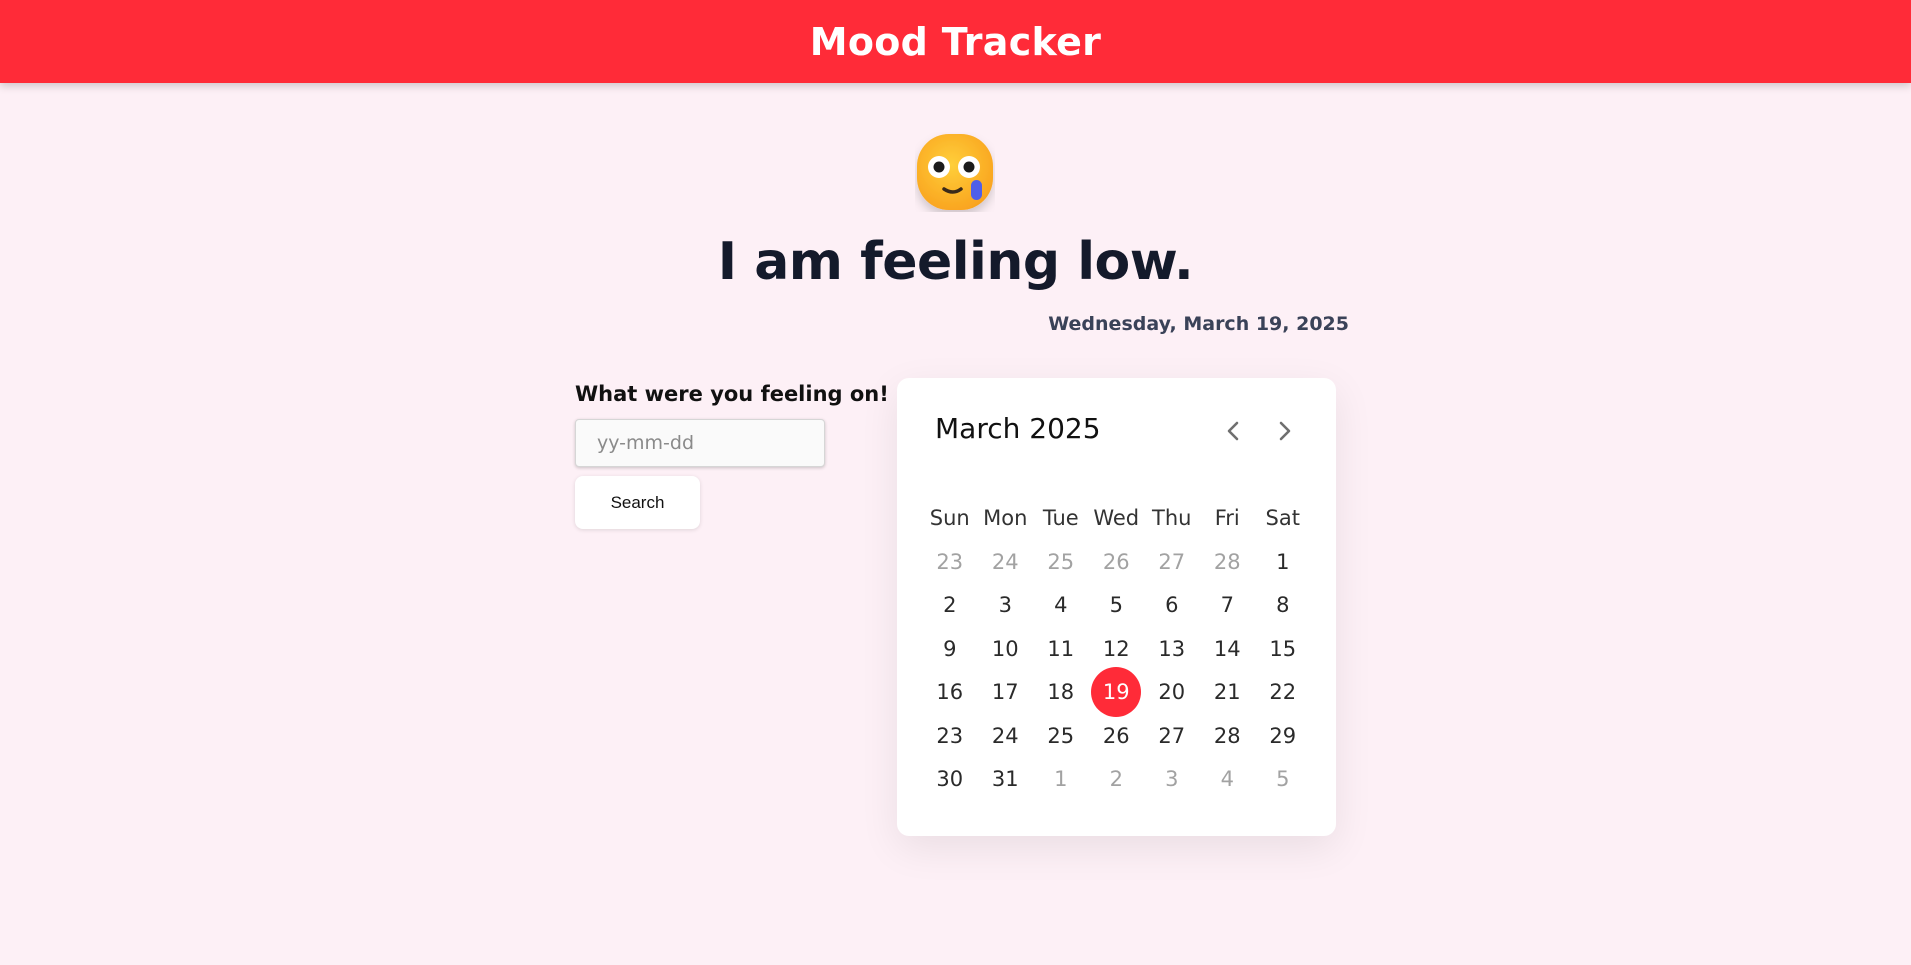  What do you see at coordinates (1005, 518) in the screenshot?
I see `weekday-label: Mon` at bounding box center [1005, 518].